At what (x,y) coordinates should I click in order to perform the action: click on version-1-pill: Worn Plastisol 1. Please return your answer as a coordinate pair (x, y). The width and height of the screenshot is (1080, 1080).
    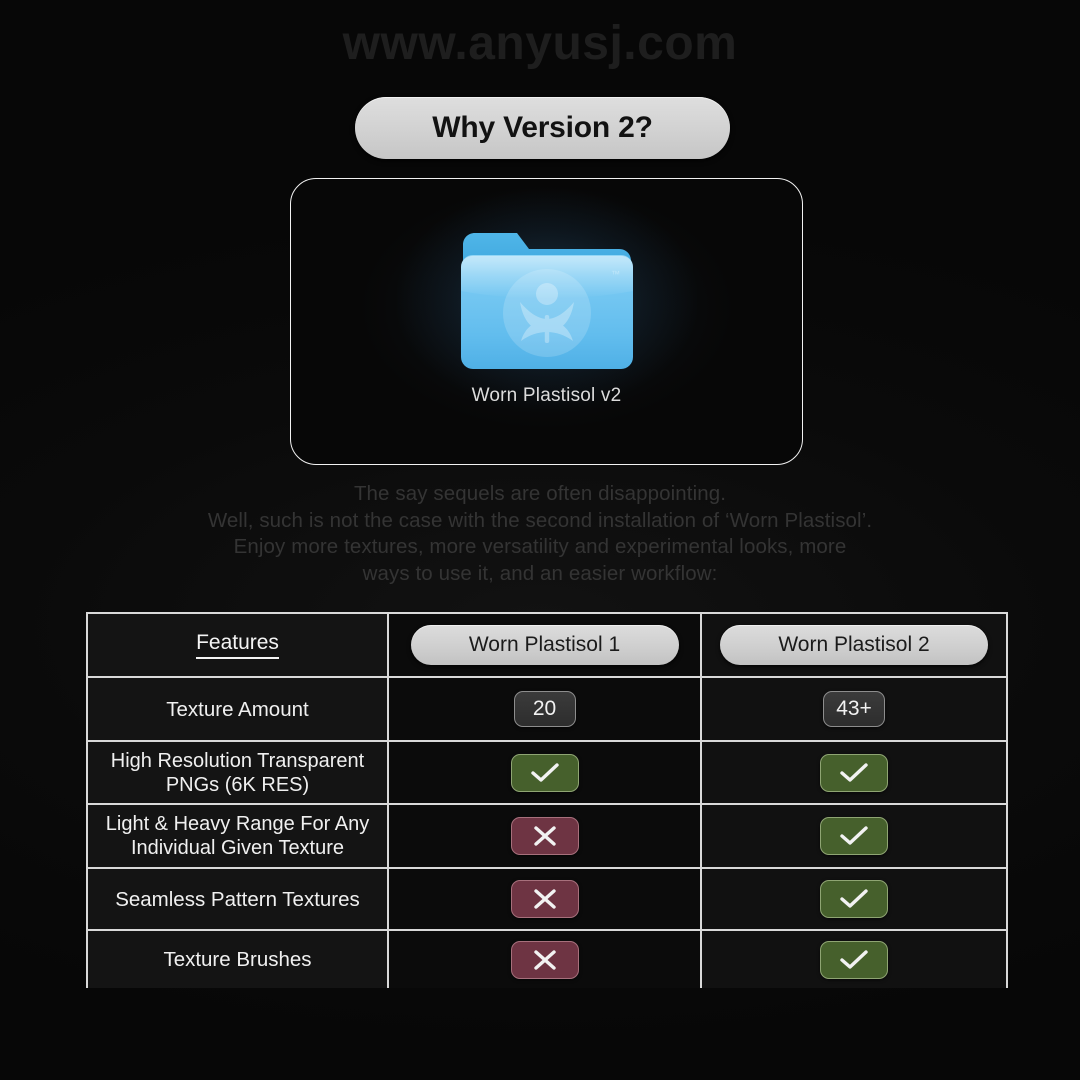
    Looking at the image, I should click on (544, 645).